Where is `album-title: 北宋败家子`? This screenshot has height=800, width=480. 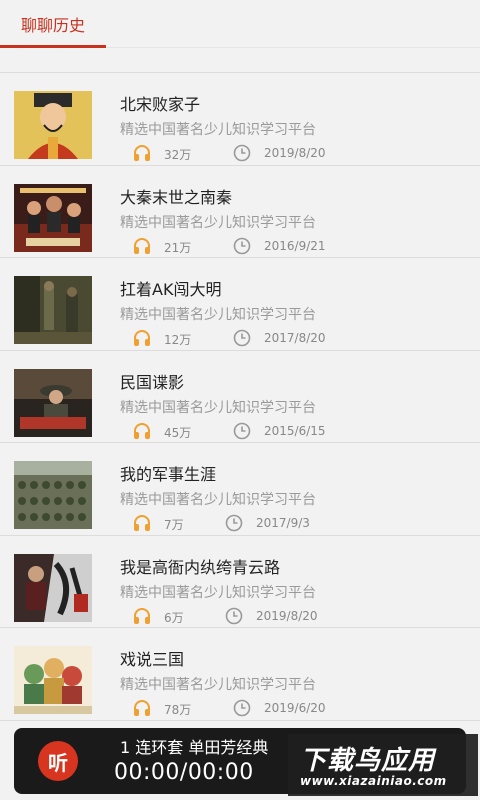 album-title: 北宋败家子 is located at coordinates (160, 104).